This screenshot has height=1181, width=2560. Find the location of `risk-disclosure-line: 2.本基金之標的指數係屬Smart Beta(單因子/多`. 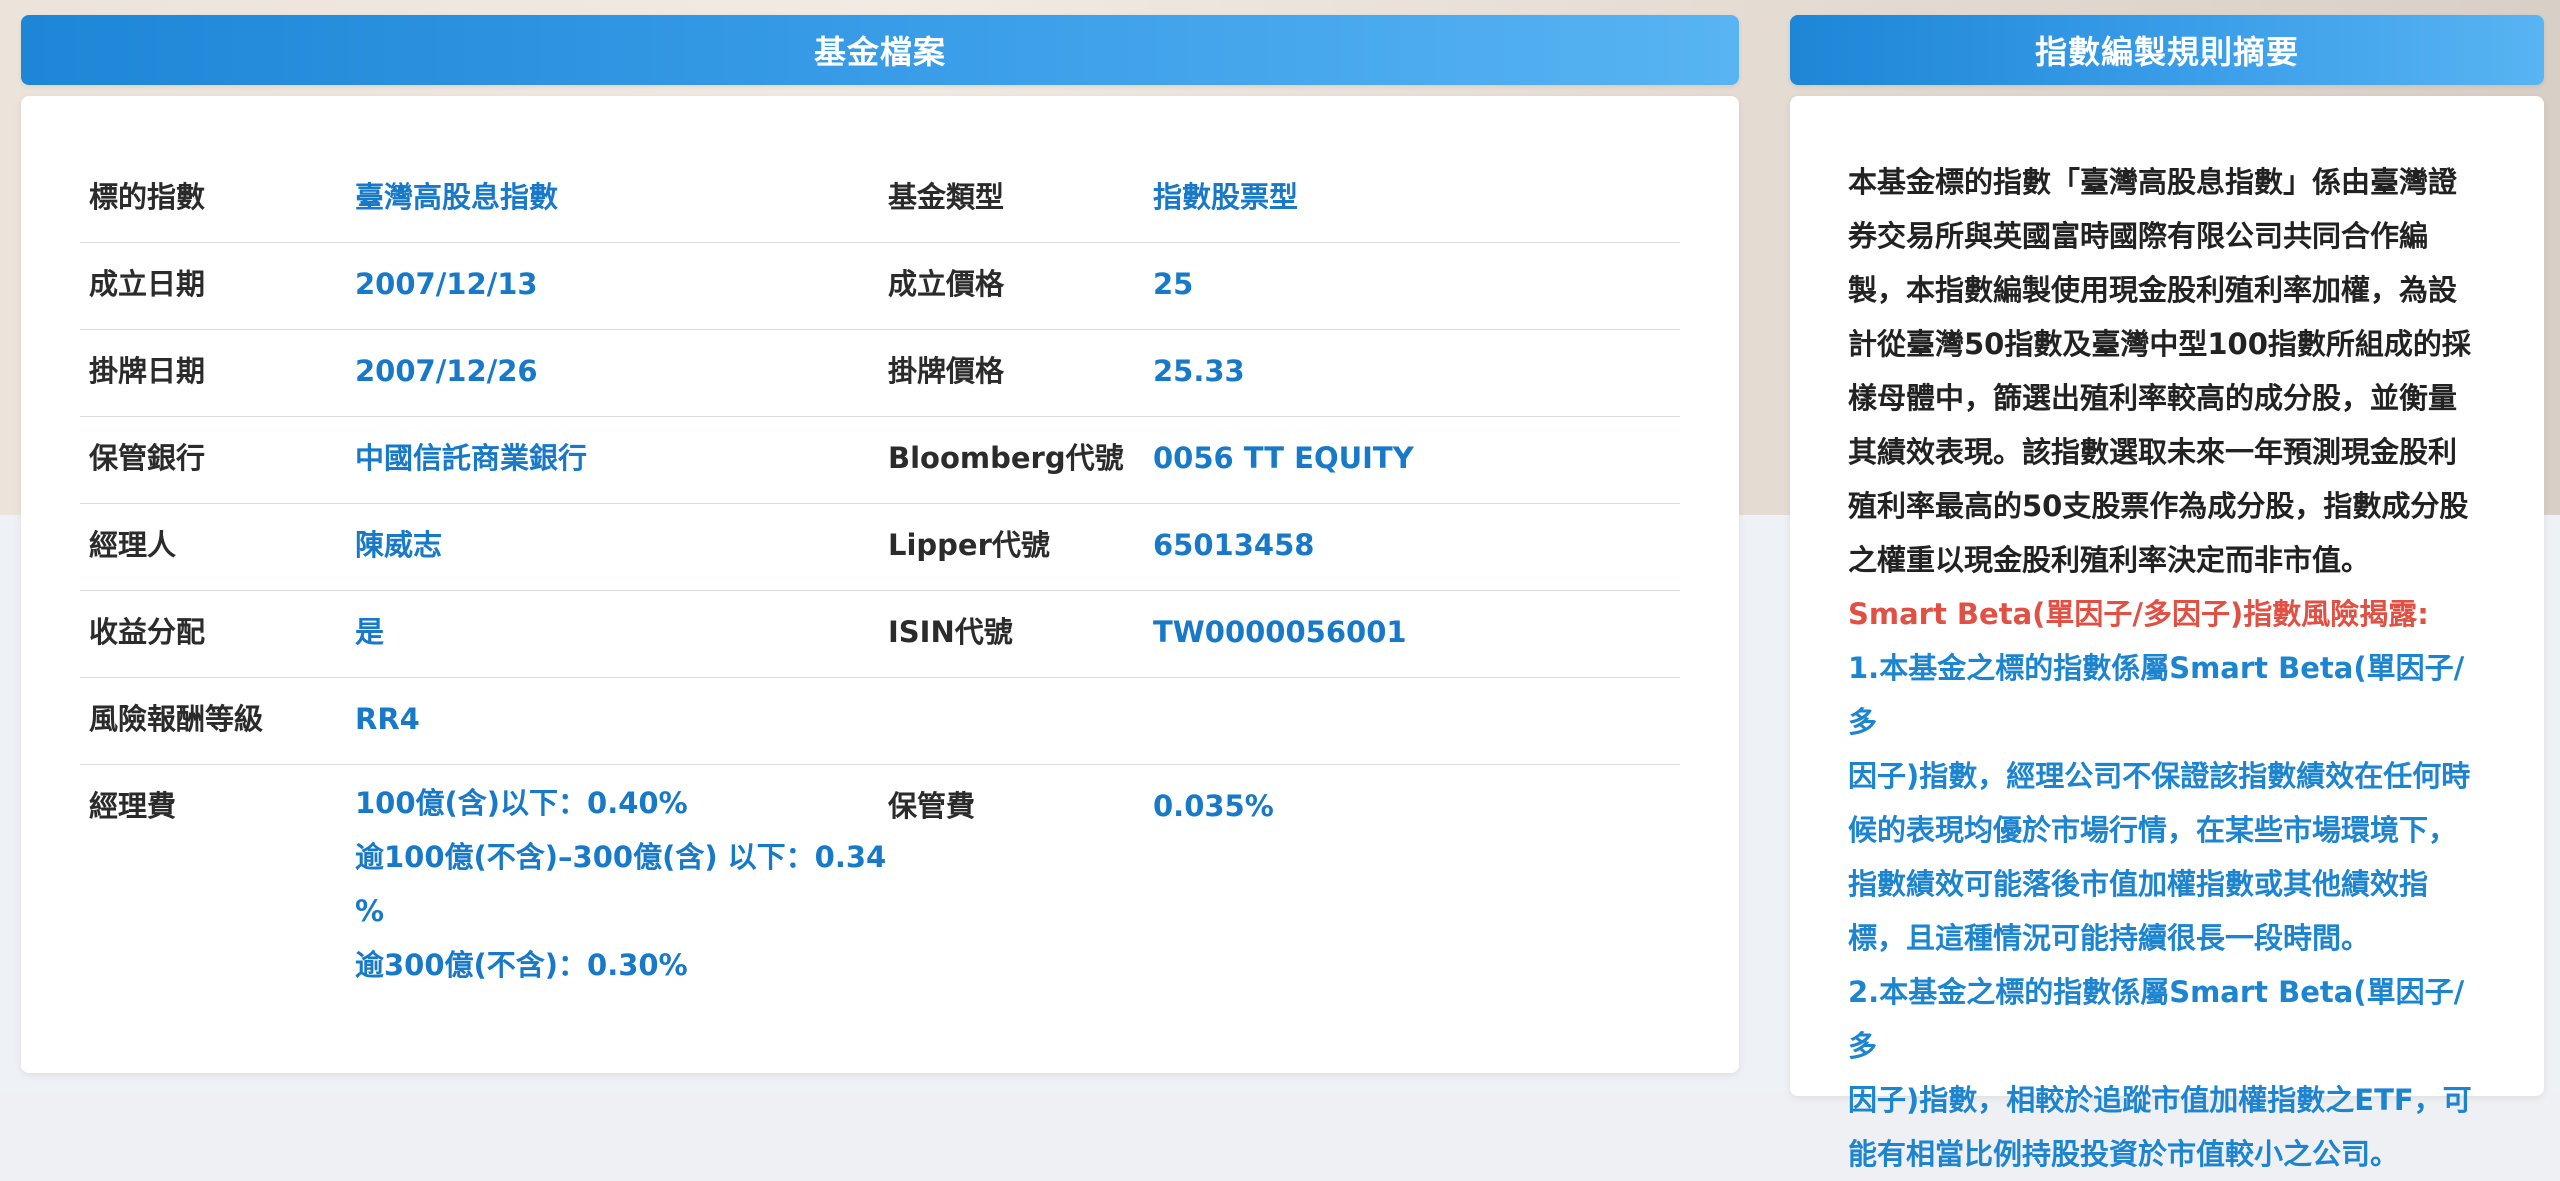

risk-disclosure-line: 2.本基金之標的指數係屬Smart Beta(單因子/多 is located at coordinates (2156, 1019).